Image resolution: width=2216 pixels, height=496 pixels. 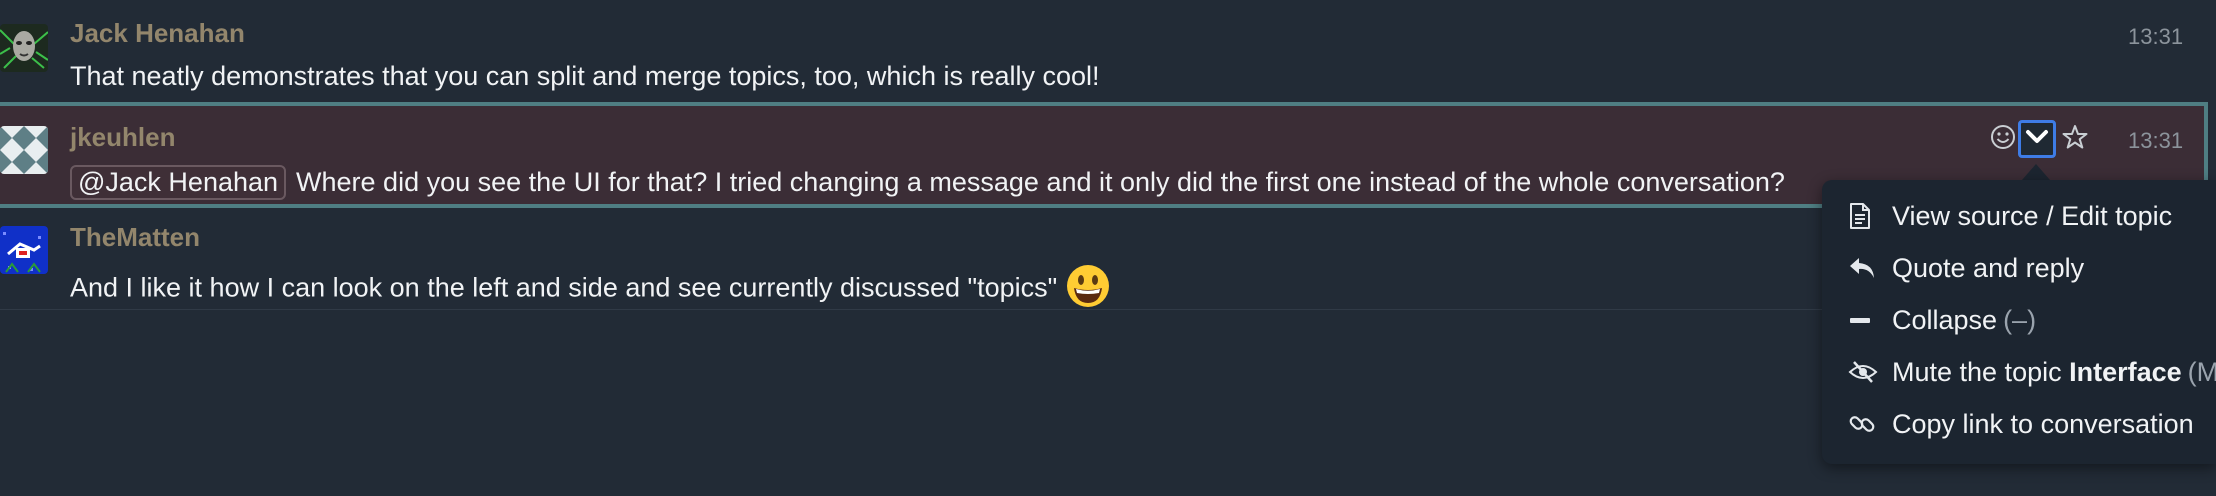 What do you see at coordinates (1863, 424) in the screenshot?
I see `link-icon` at bounding box center [1863, 424].